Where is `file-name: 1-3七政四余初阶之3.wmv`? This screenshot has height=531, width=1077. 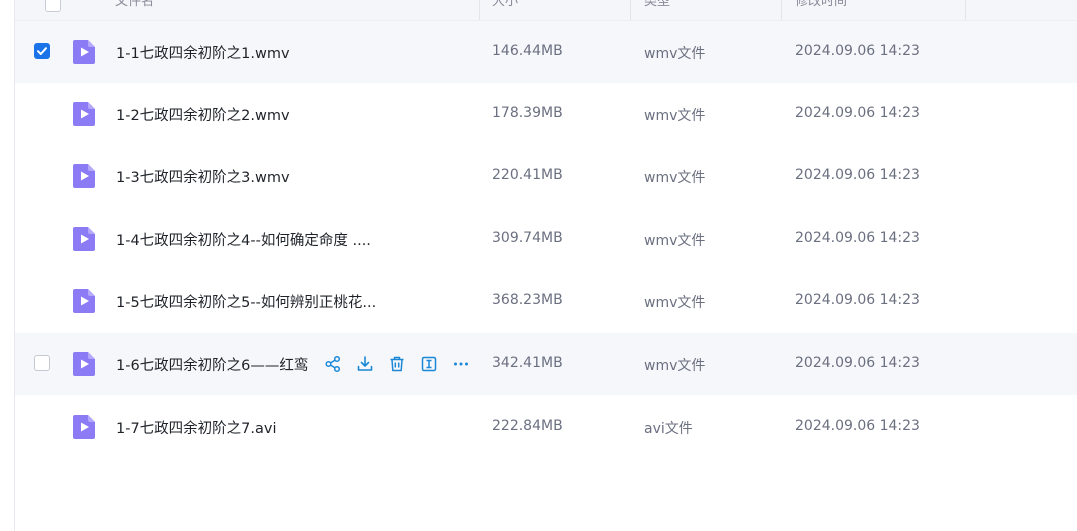 file-name: 1-3七政四余初阶之3.wmv is located at coordinates (203, 176).